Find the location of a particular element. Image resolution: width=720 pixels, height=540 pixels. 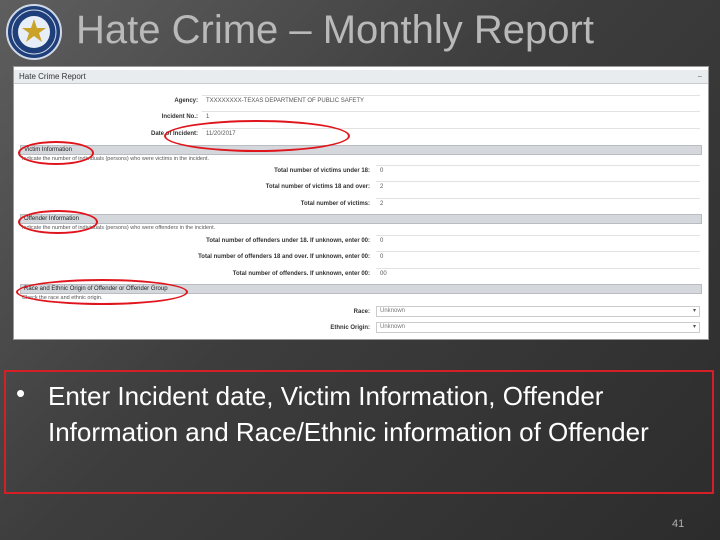

ethnic-origin-label: Ethnic Origin: is located at coordinates (350, 328).